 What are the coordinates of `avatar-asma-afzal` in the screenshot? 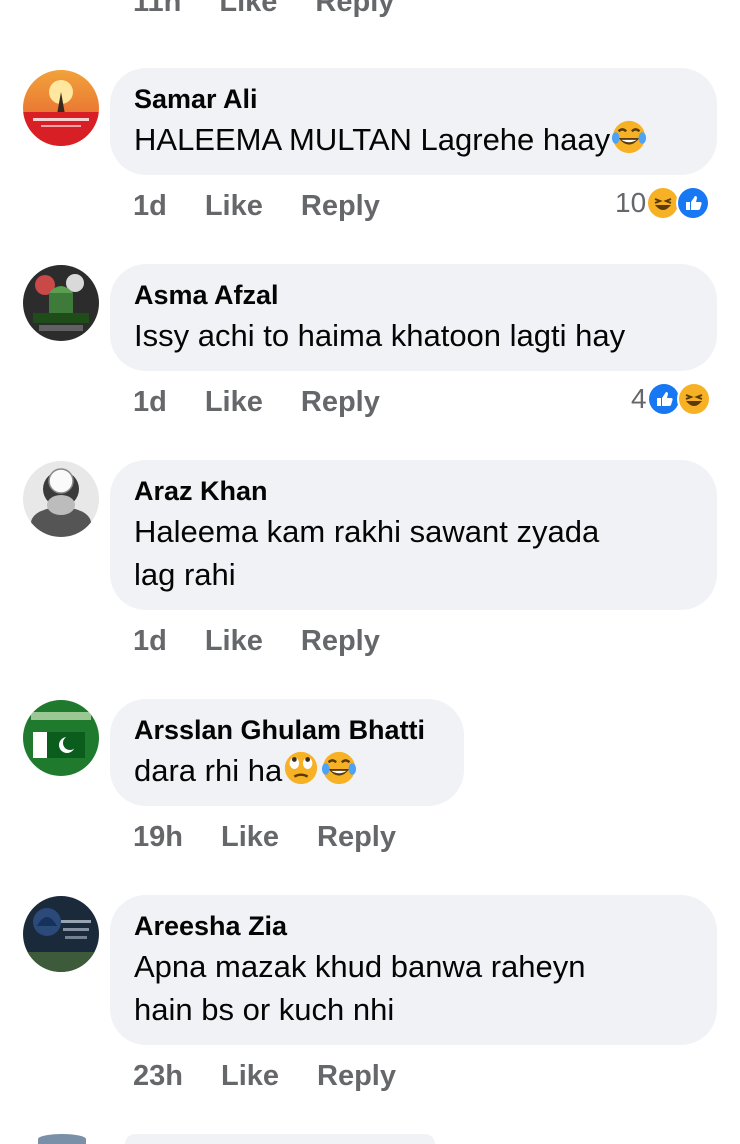 It's located at (61, 303).